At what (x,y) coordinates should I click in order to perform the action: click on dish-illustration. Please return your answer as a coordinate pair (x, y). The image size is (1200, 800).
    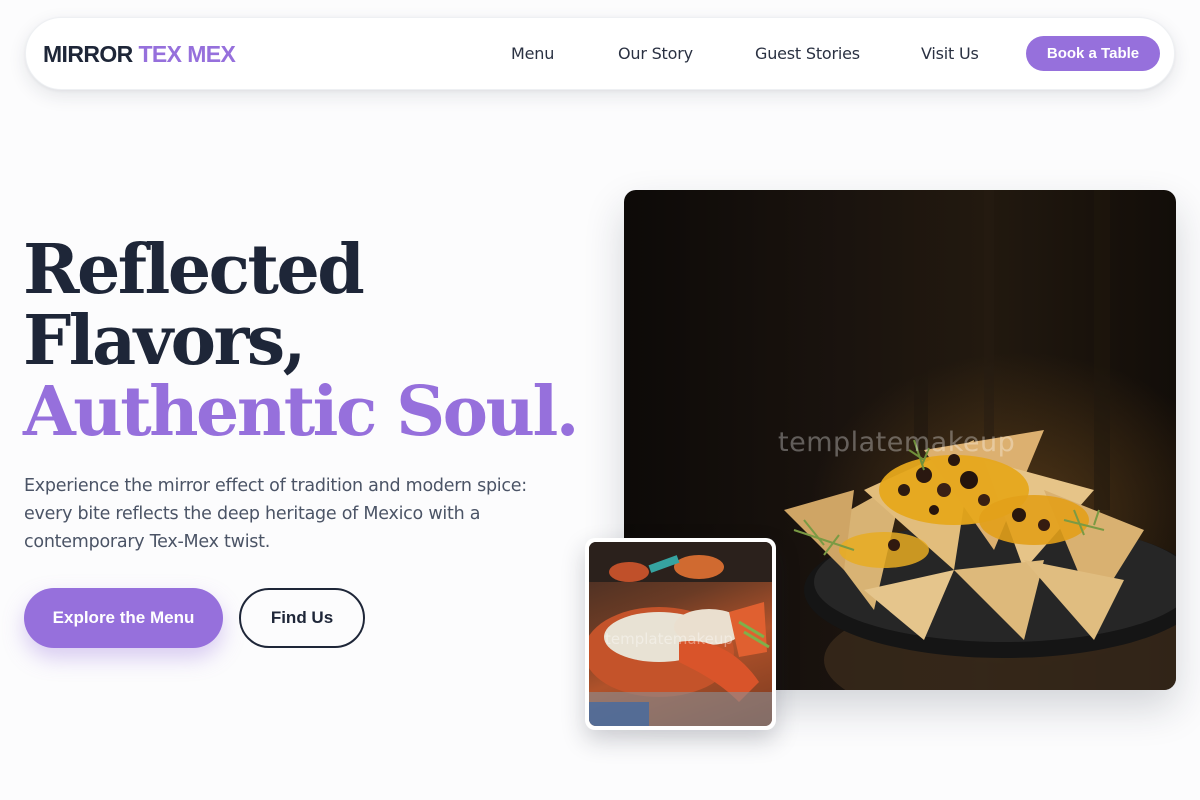
    Looking at the image, I should click on (680, 634).